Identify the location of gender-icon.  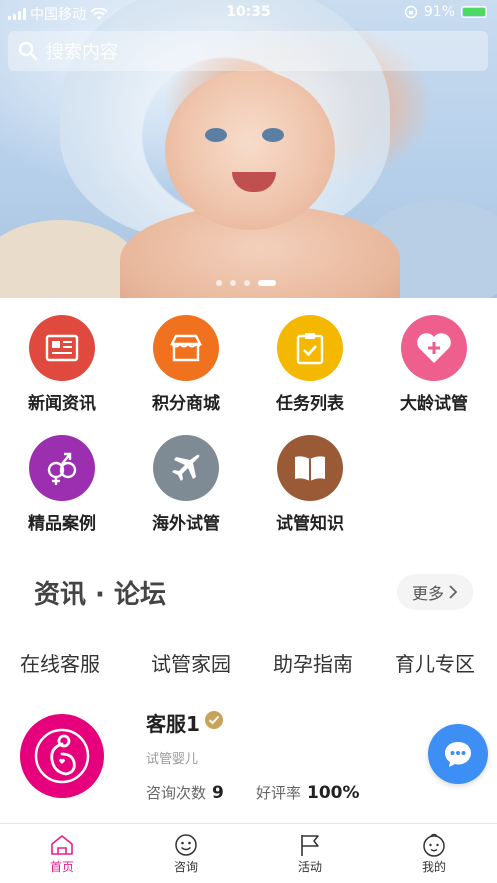
(62, 468).